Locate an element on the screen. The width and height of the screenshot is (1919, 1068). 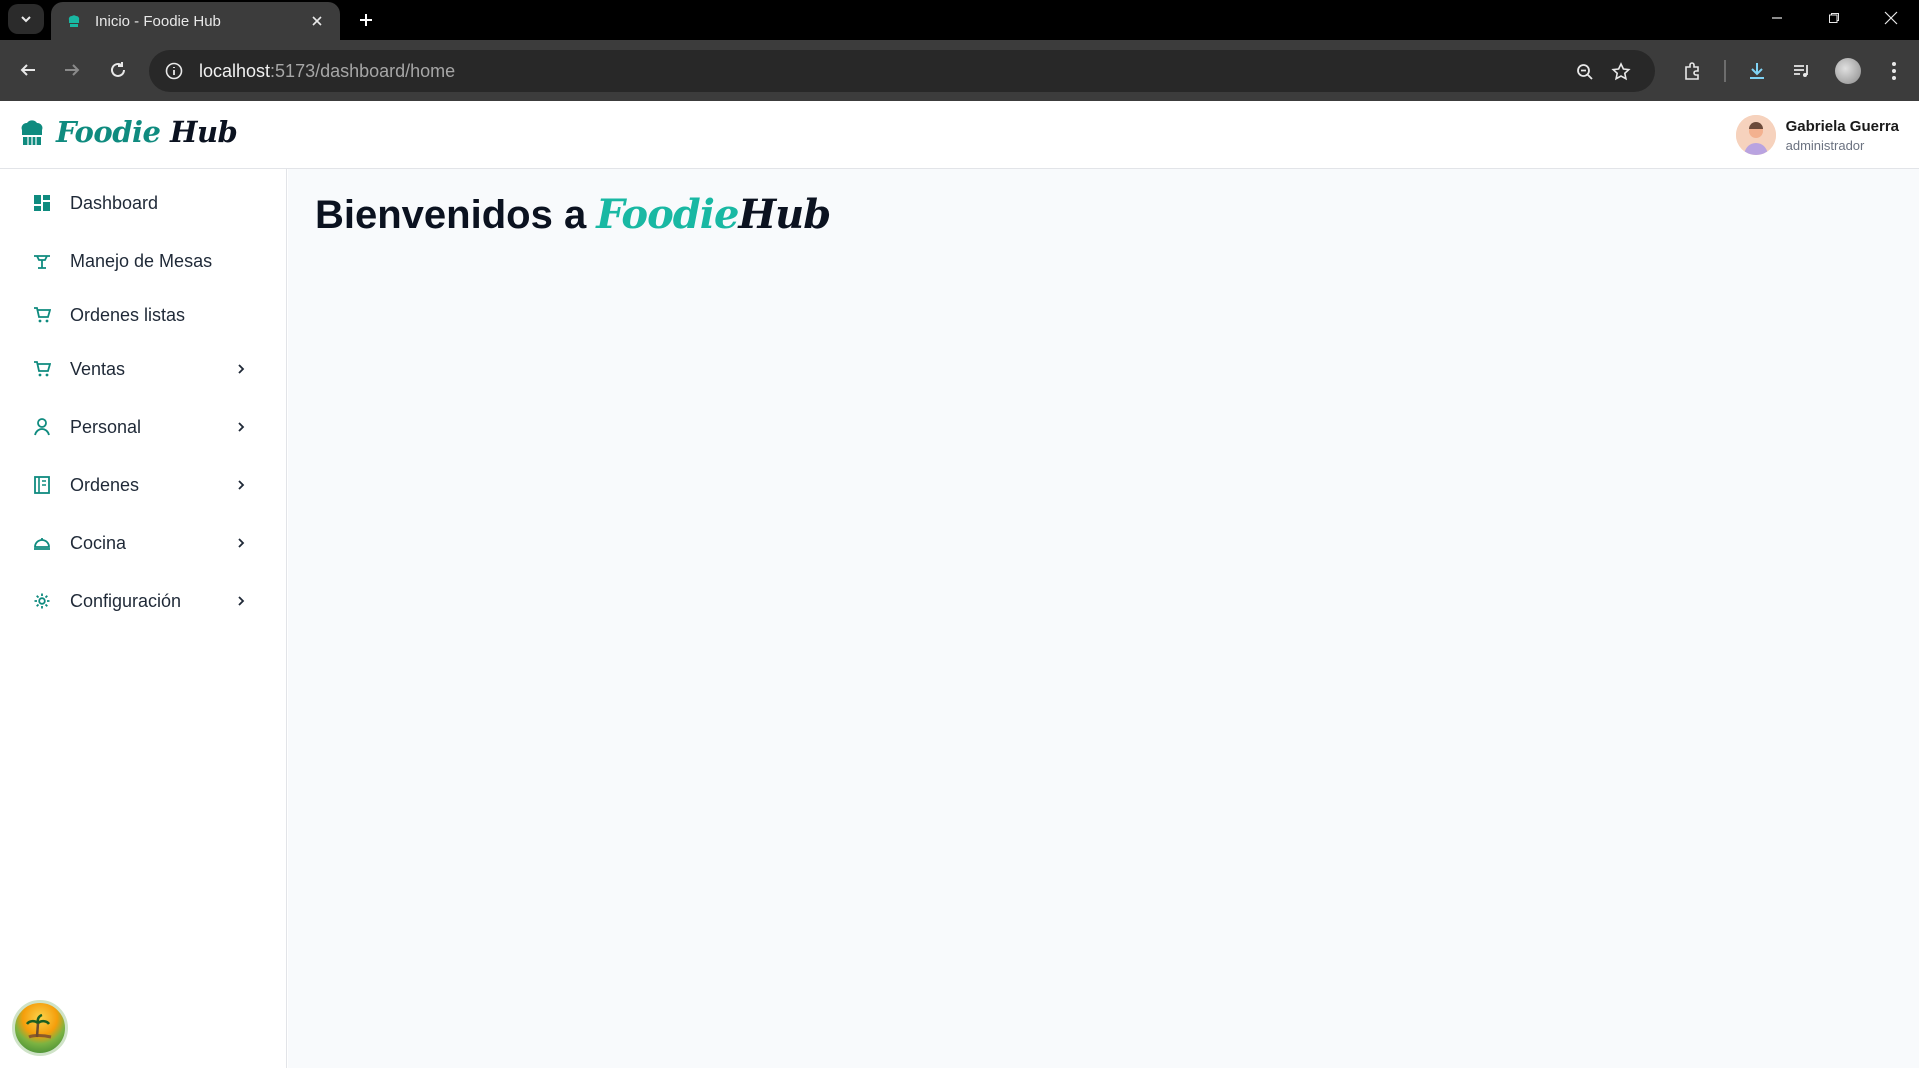
sidebar-item-label: Configuración is located at coordinates (126, 600).